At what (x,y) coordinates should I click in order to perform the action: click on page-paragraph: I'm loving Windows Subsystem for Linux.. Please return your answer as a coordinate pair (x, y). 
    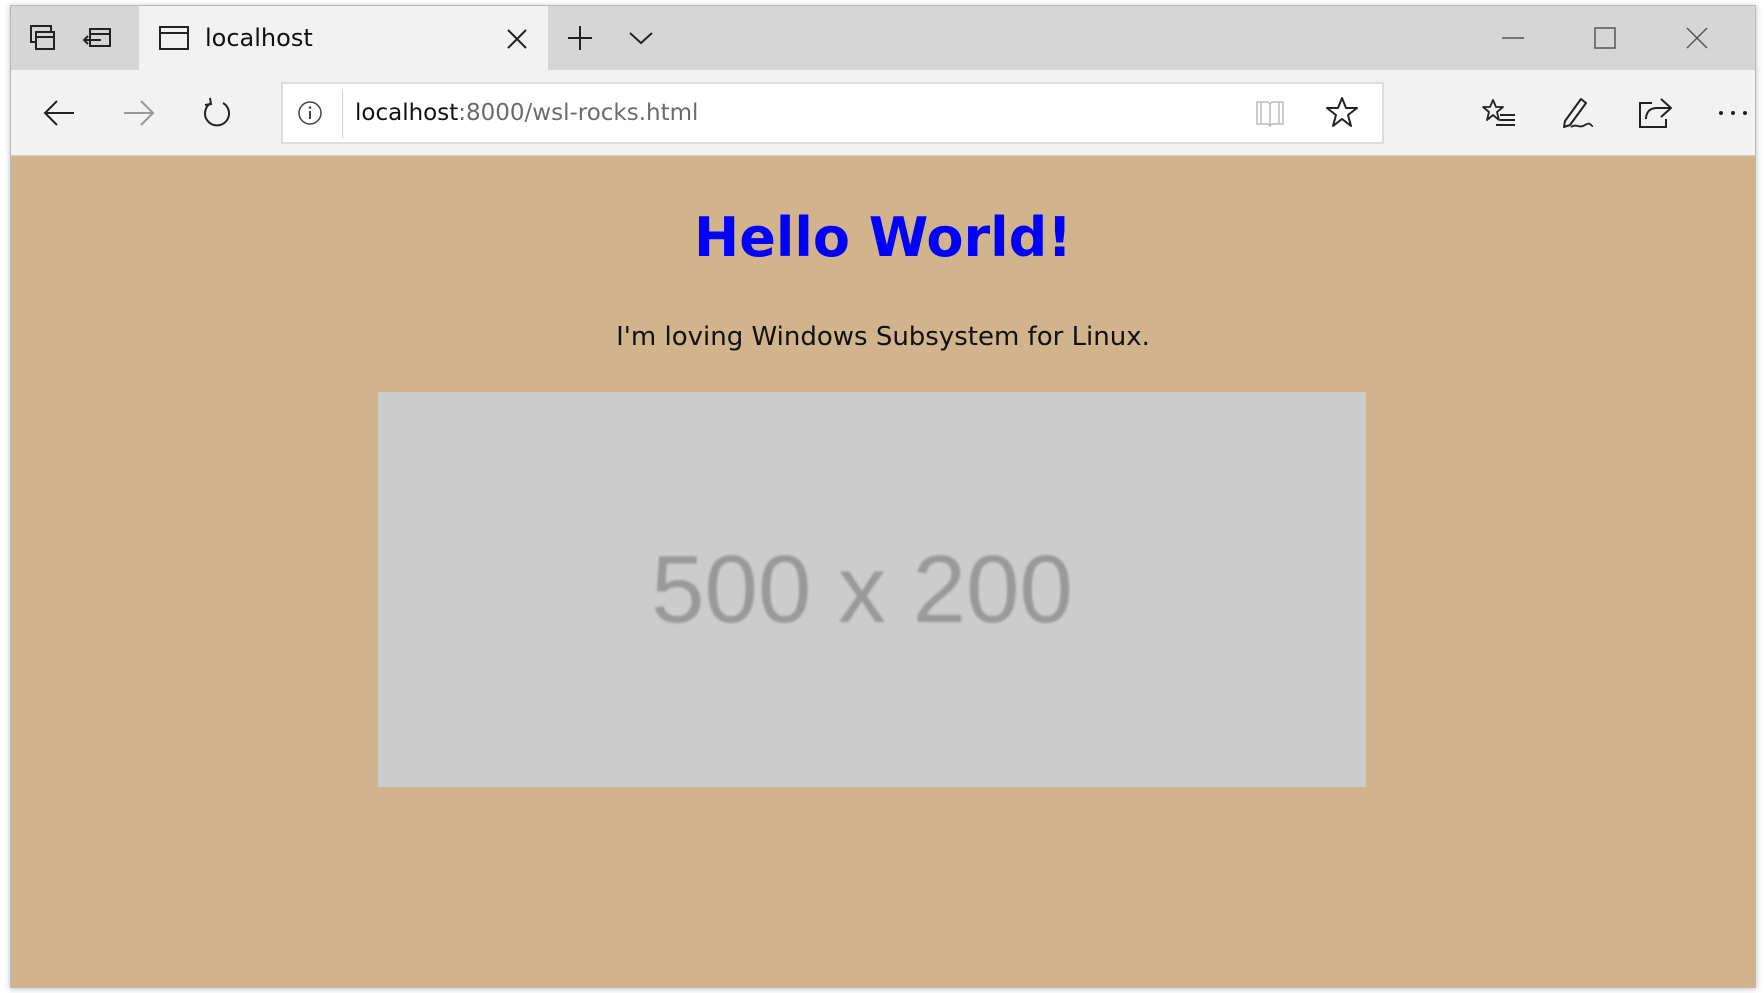
    Looking at the image, I should click on (883, 337).